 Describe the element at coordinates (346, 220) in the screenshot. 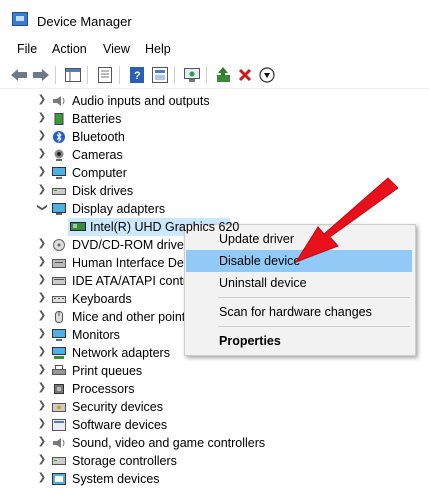

I see `red-arrow-annotation` at that location.